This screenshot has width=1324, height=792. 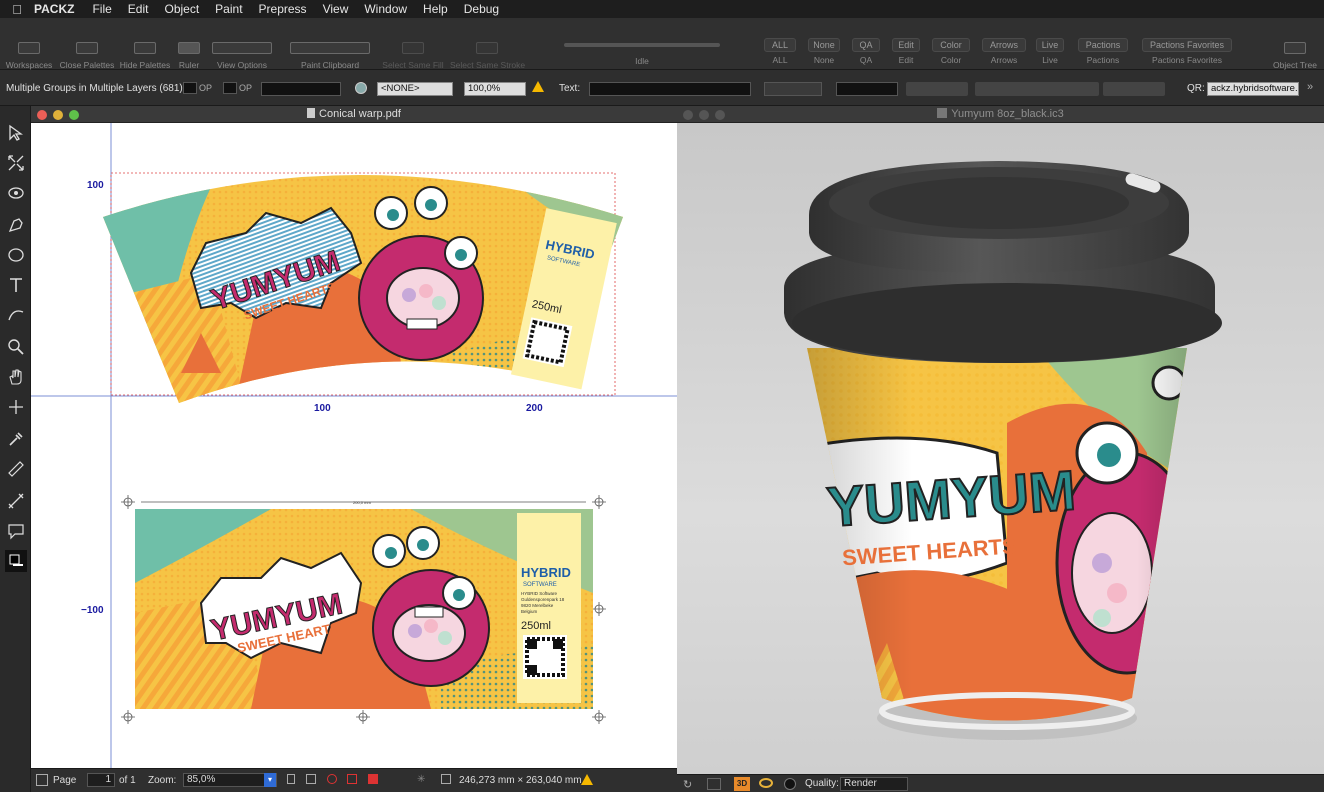 What do you see at coordinates (336, 9) in the screenshot?
I see `menu-view: View` at bounding box center [336, 9].